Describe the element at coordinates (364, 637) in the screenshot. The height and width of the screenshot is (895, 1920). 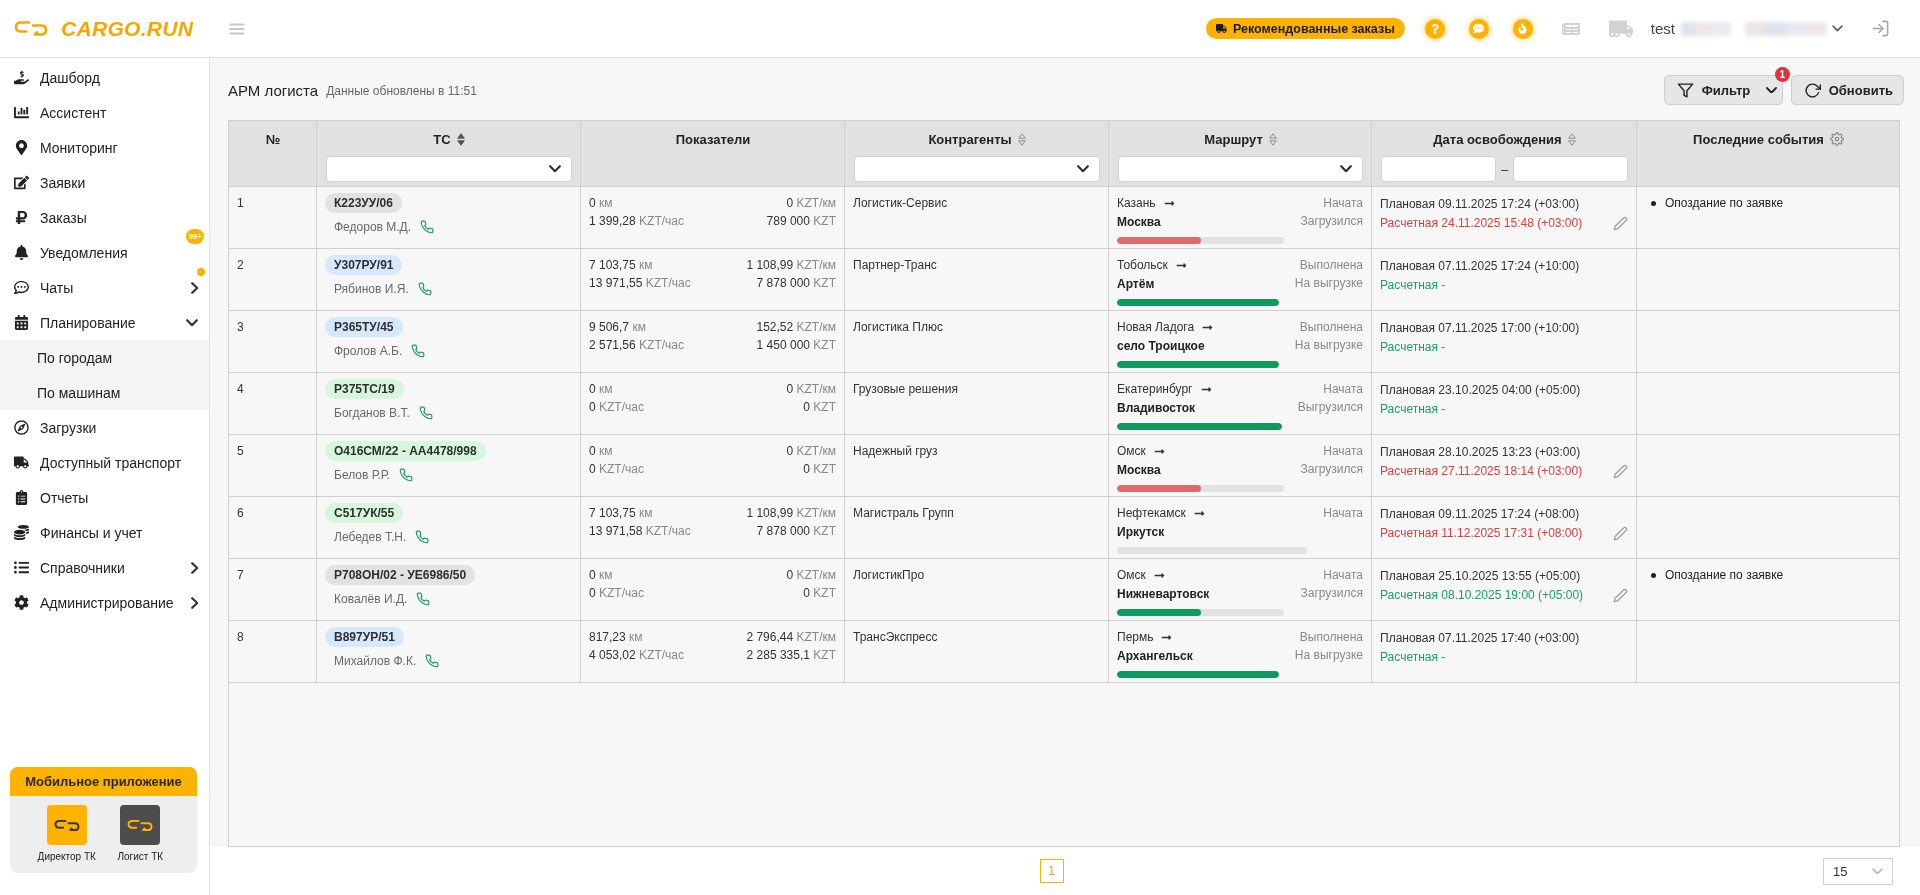
I see `vehicle-plate: В897УР/51` at that location.